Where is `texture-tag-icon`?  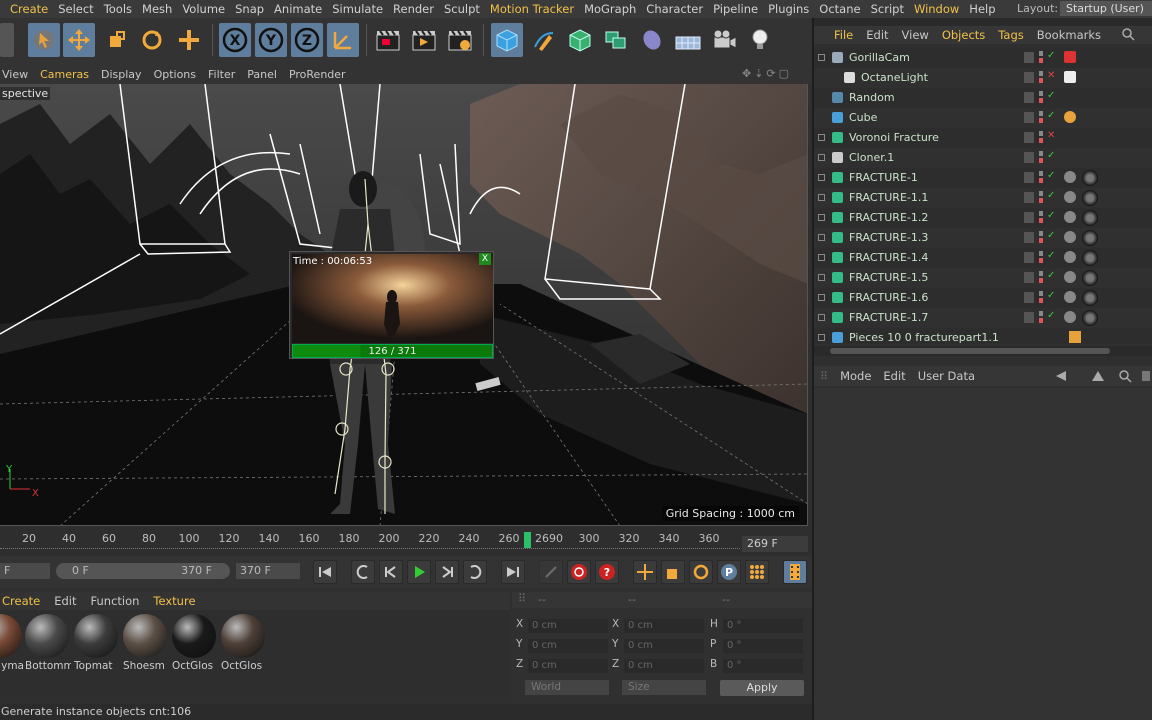
texture-tag-icon is located at coordinates (1070, 117).